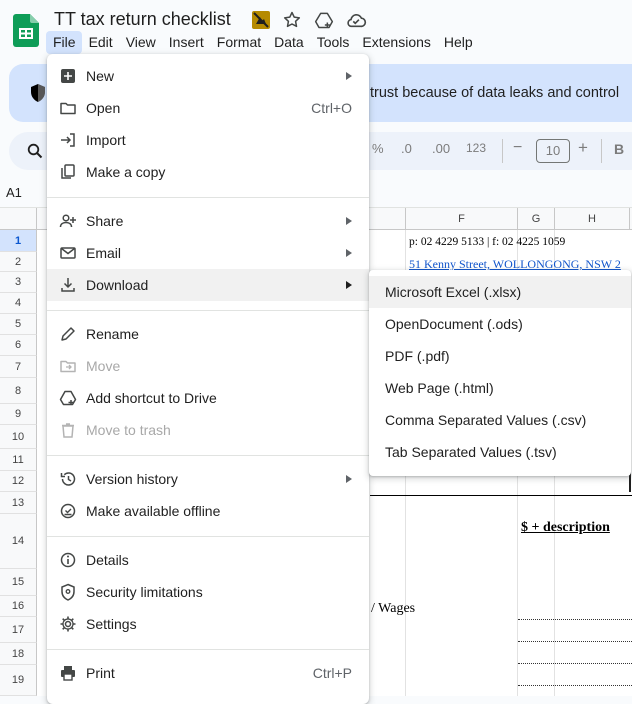 The height and width of the screenshot is (704, 632). Describe the element at coordinates (292, 20) in the screenshot. I see `star-icon` at that location.